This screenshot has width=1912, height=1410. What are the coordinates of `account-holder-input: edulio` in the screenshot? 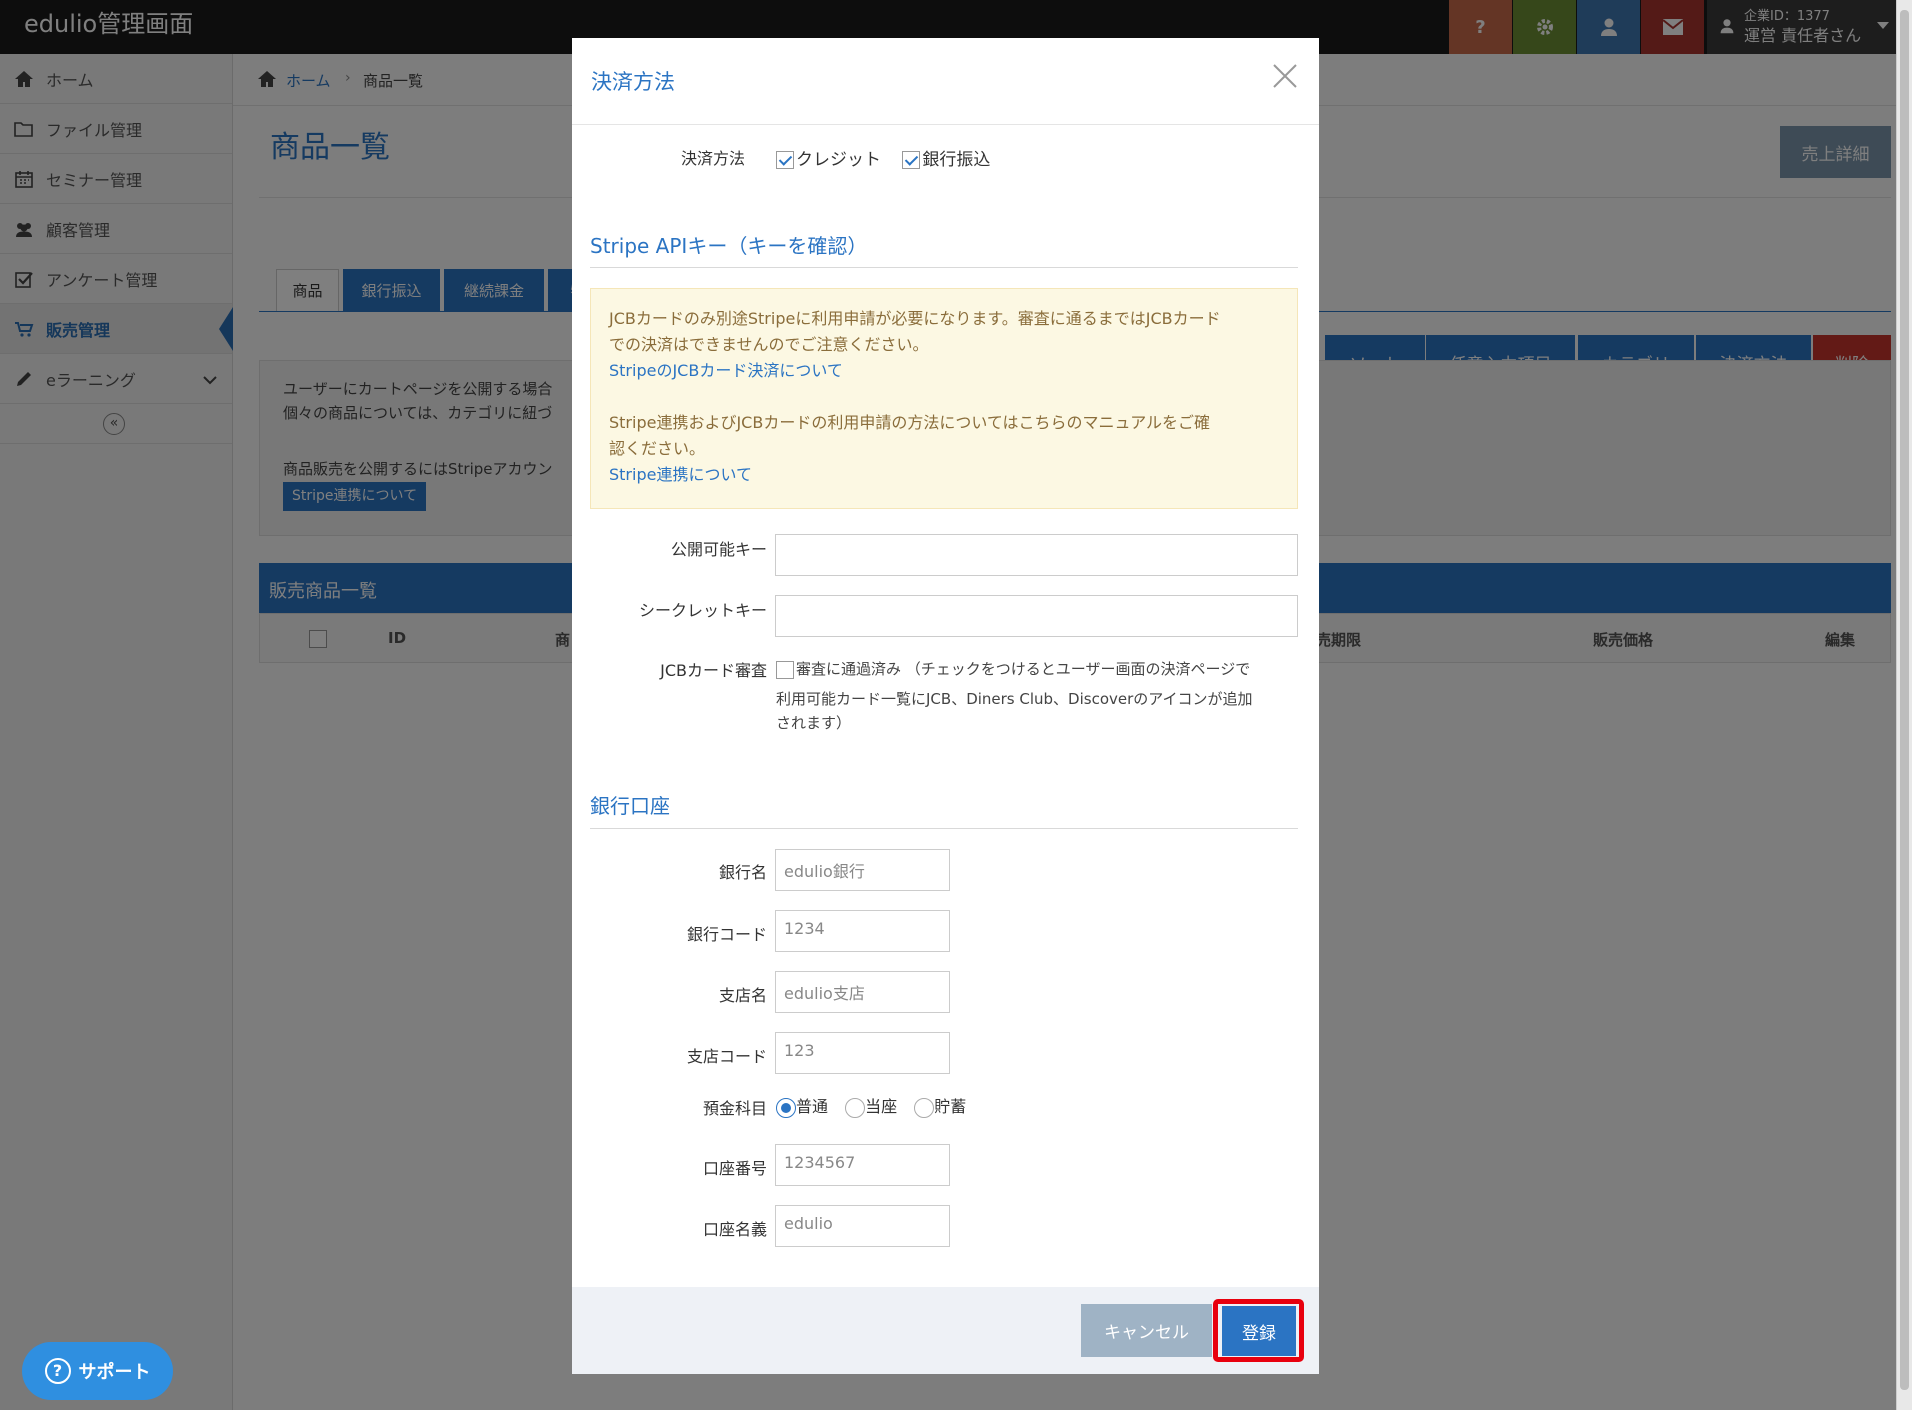 It's located at (862, 1226).